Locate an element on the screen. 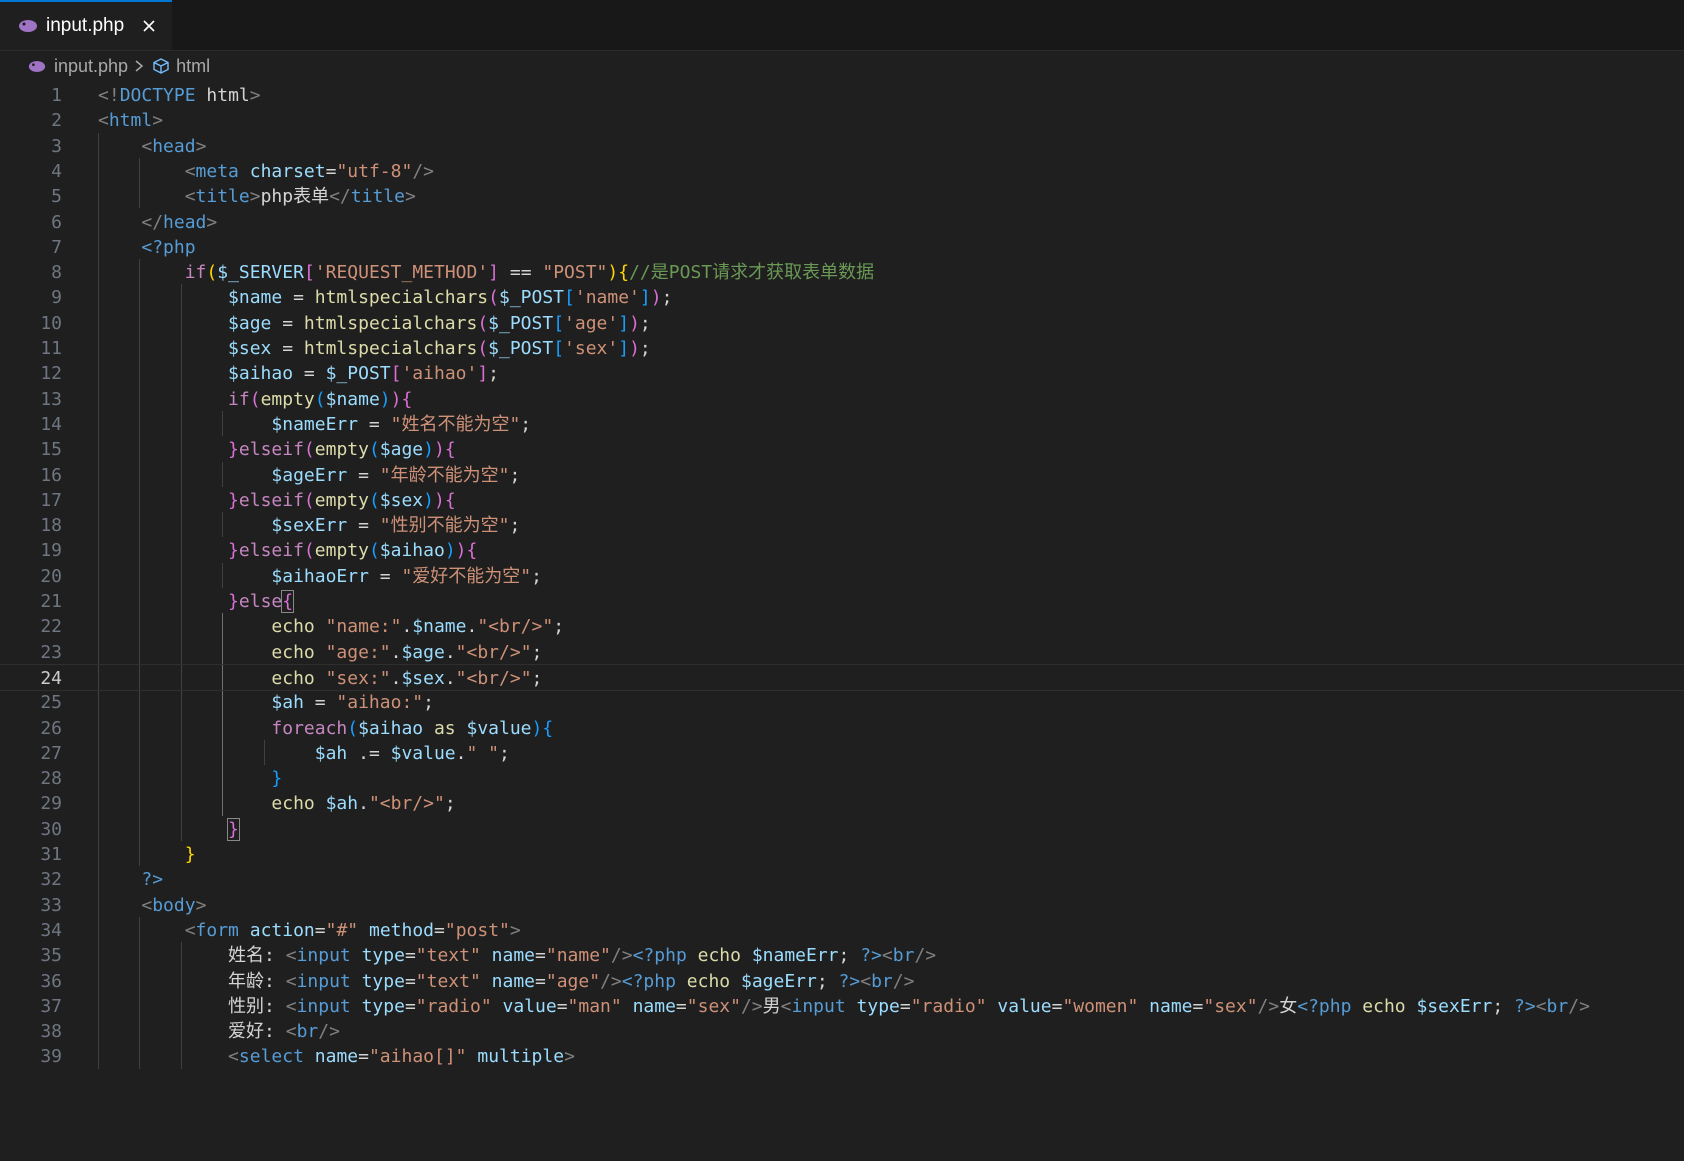 The width and height of the screenshot is (1684, 1161). code-token: echo is located at coordinates (293, 627).